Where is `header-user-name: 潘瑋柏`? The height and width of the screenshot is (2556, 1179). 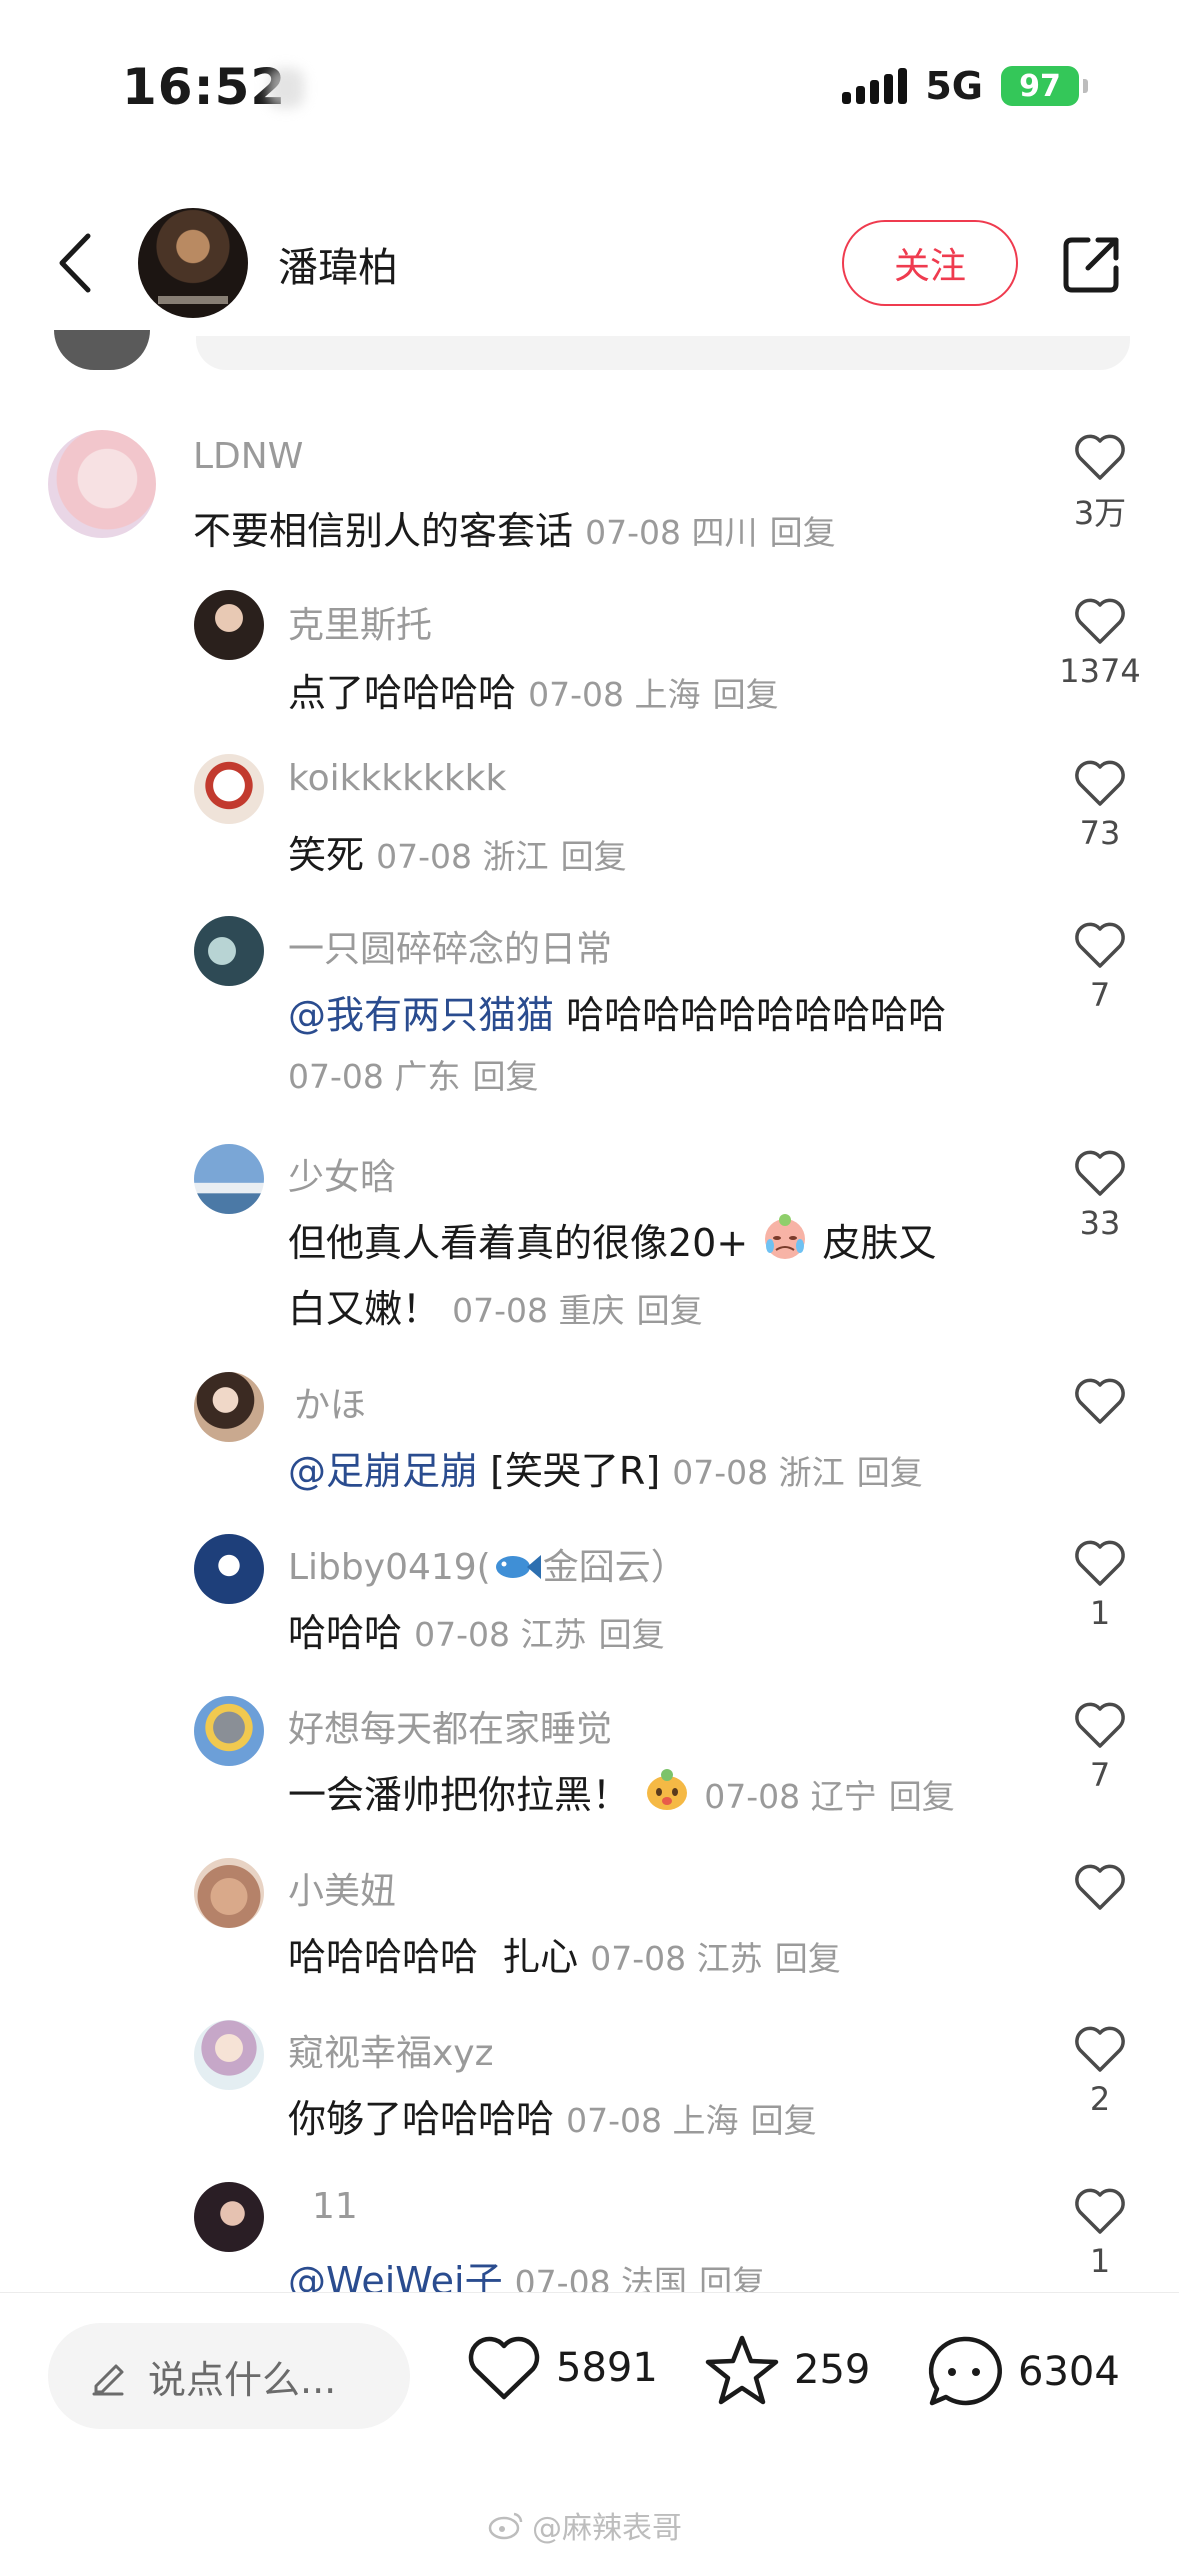 header-user-name: 潘瑋柏 is located at coordinates (338, 264).